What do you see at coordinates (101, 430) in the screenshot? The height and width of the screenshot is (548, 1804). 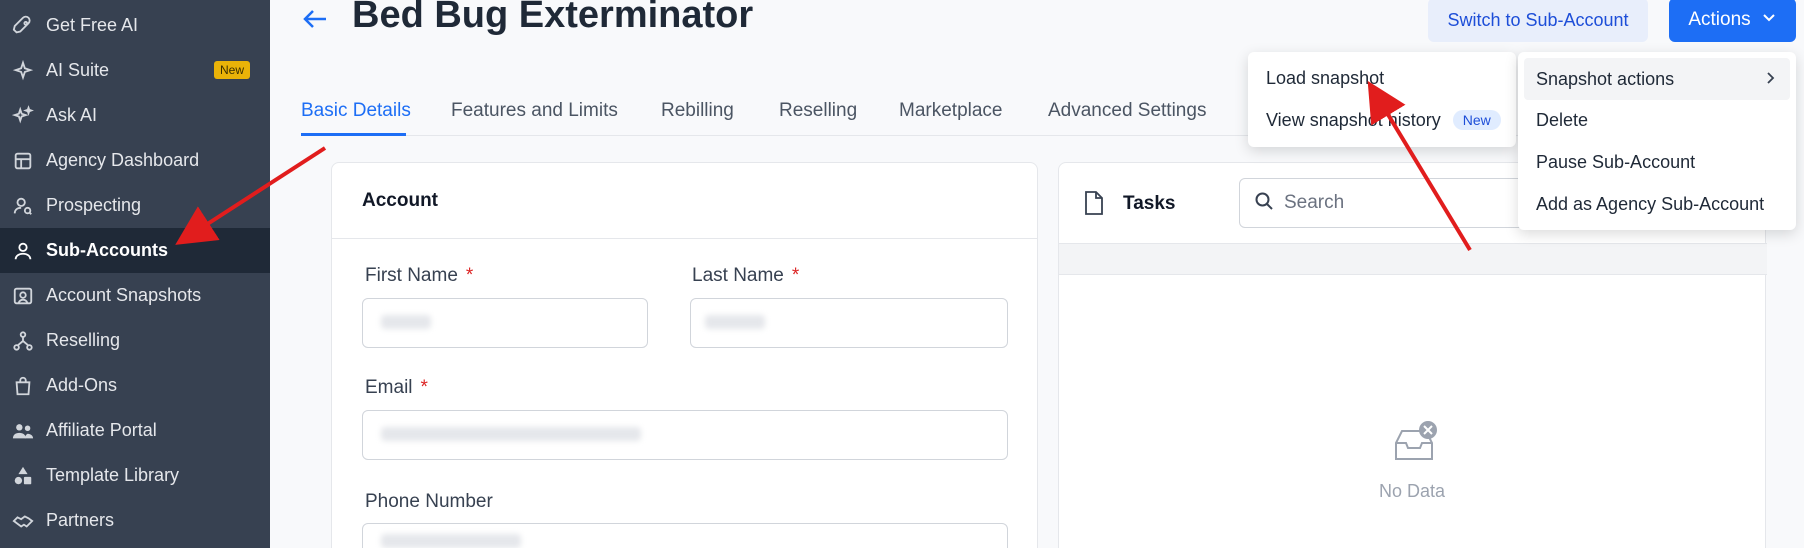 I see `sidebar-item-label: Affiliate Portal` at bounding box center [101, 430].